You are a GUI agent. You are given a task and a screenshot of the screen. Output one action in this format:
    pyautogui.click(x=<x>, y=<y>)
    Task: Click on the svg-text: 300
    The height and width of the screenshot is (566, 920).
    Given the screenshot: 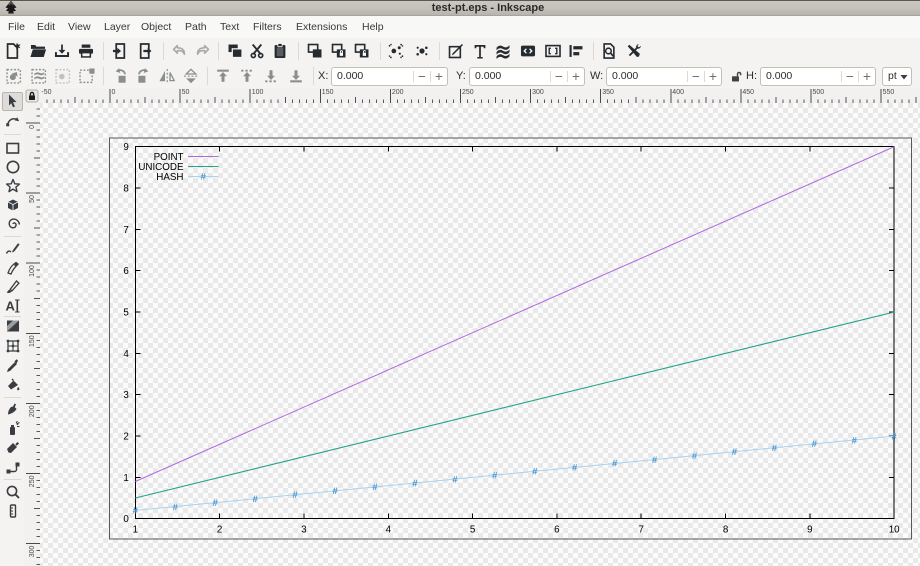 What is the action you would take?
    pyautogui.click(x=32, y=552)
    